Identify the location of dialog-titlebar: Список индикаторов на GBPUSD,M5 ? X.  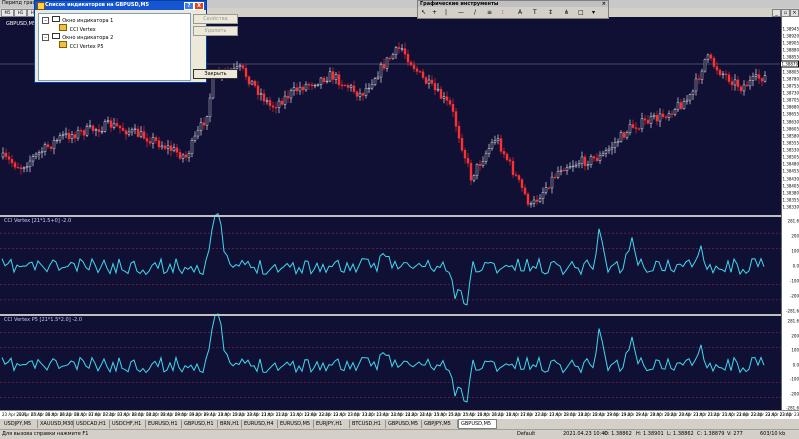
(120, 5).